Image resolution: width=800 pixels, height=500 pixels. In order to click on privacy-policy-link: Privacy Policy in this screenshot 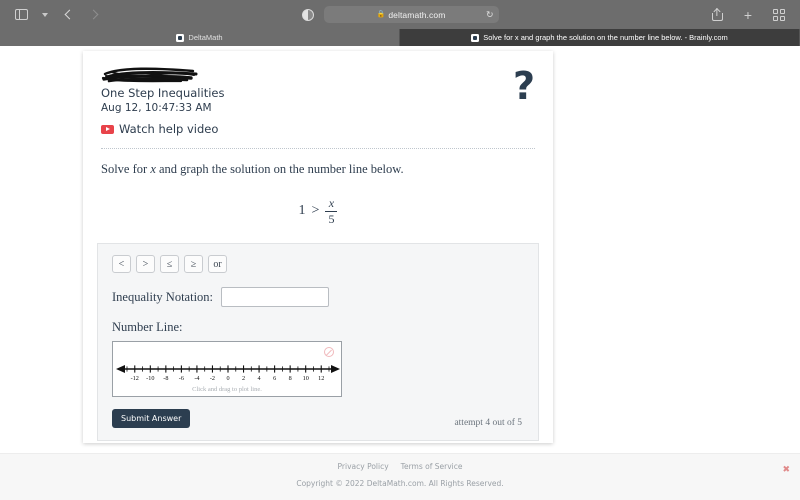, I will do `click(363, 466)`.